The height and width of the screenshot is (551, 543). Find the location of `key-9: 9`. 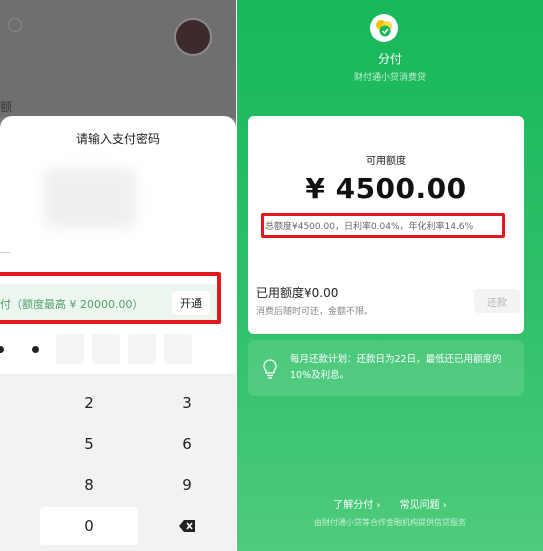

key-9: 9 is located at coordinates (187, 485).